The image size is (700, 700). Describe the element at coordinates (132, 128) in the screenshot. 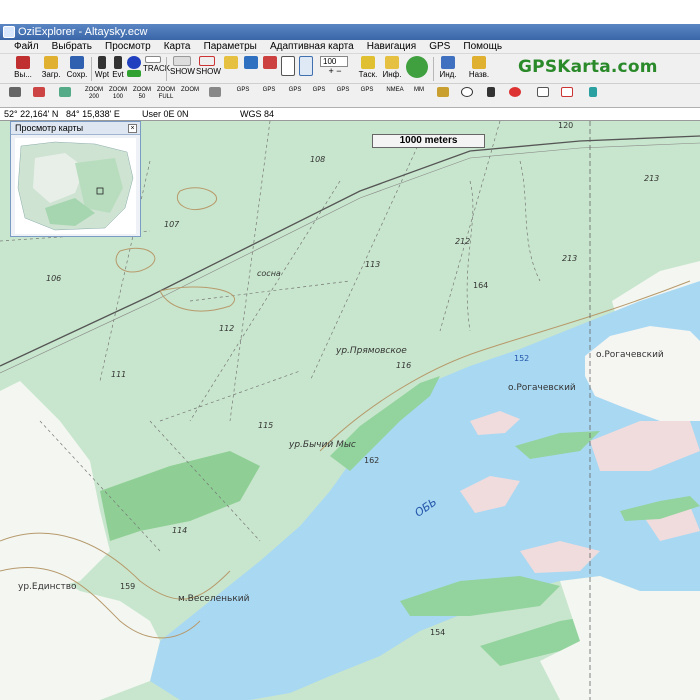

I see `overview-close-button: ×` at that location.